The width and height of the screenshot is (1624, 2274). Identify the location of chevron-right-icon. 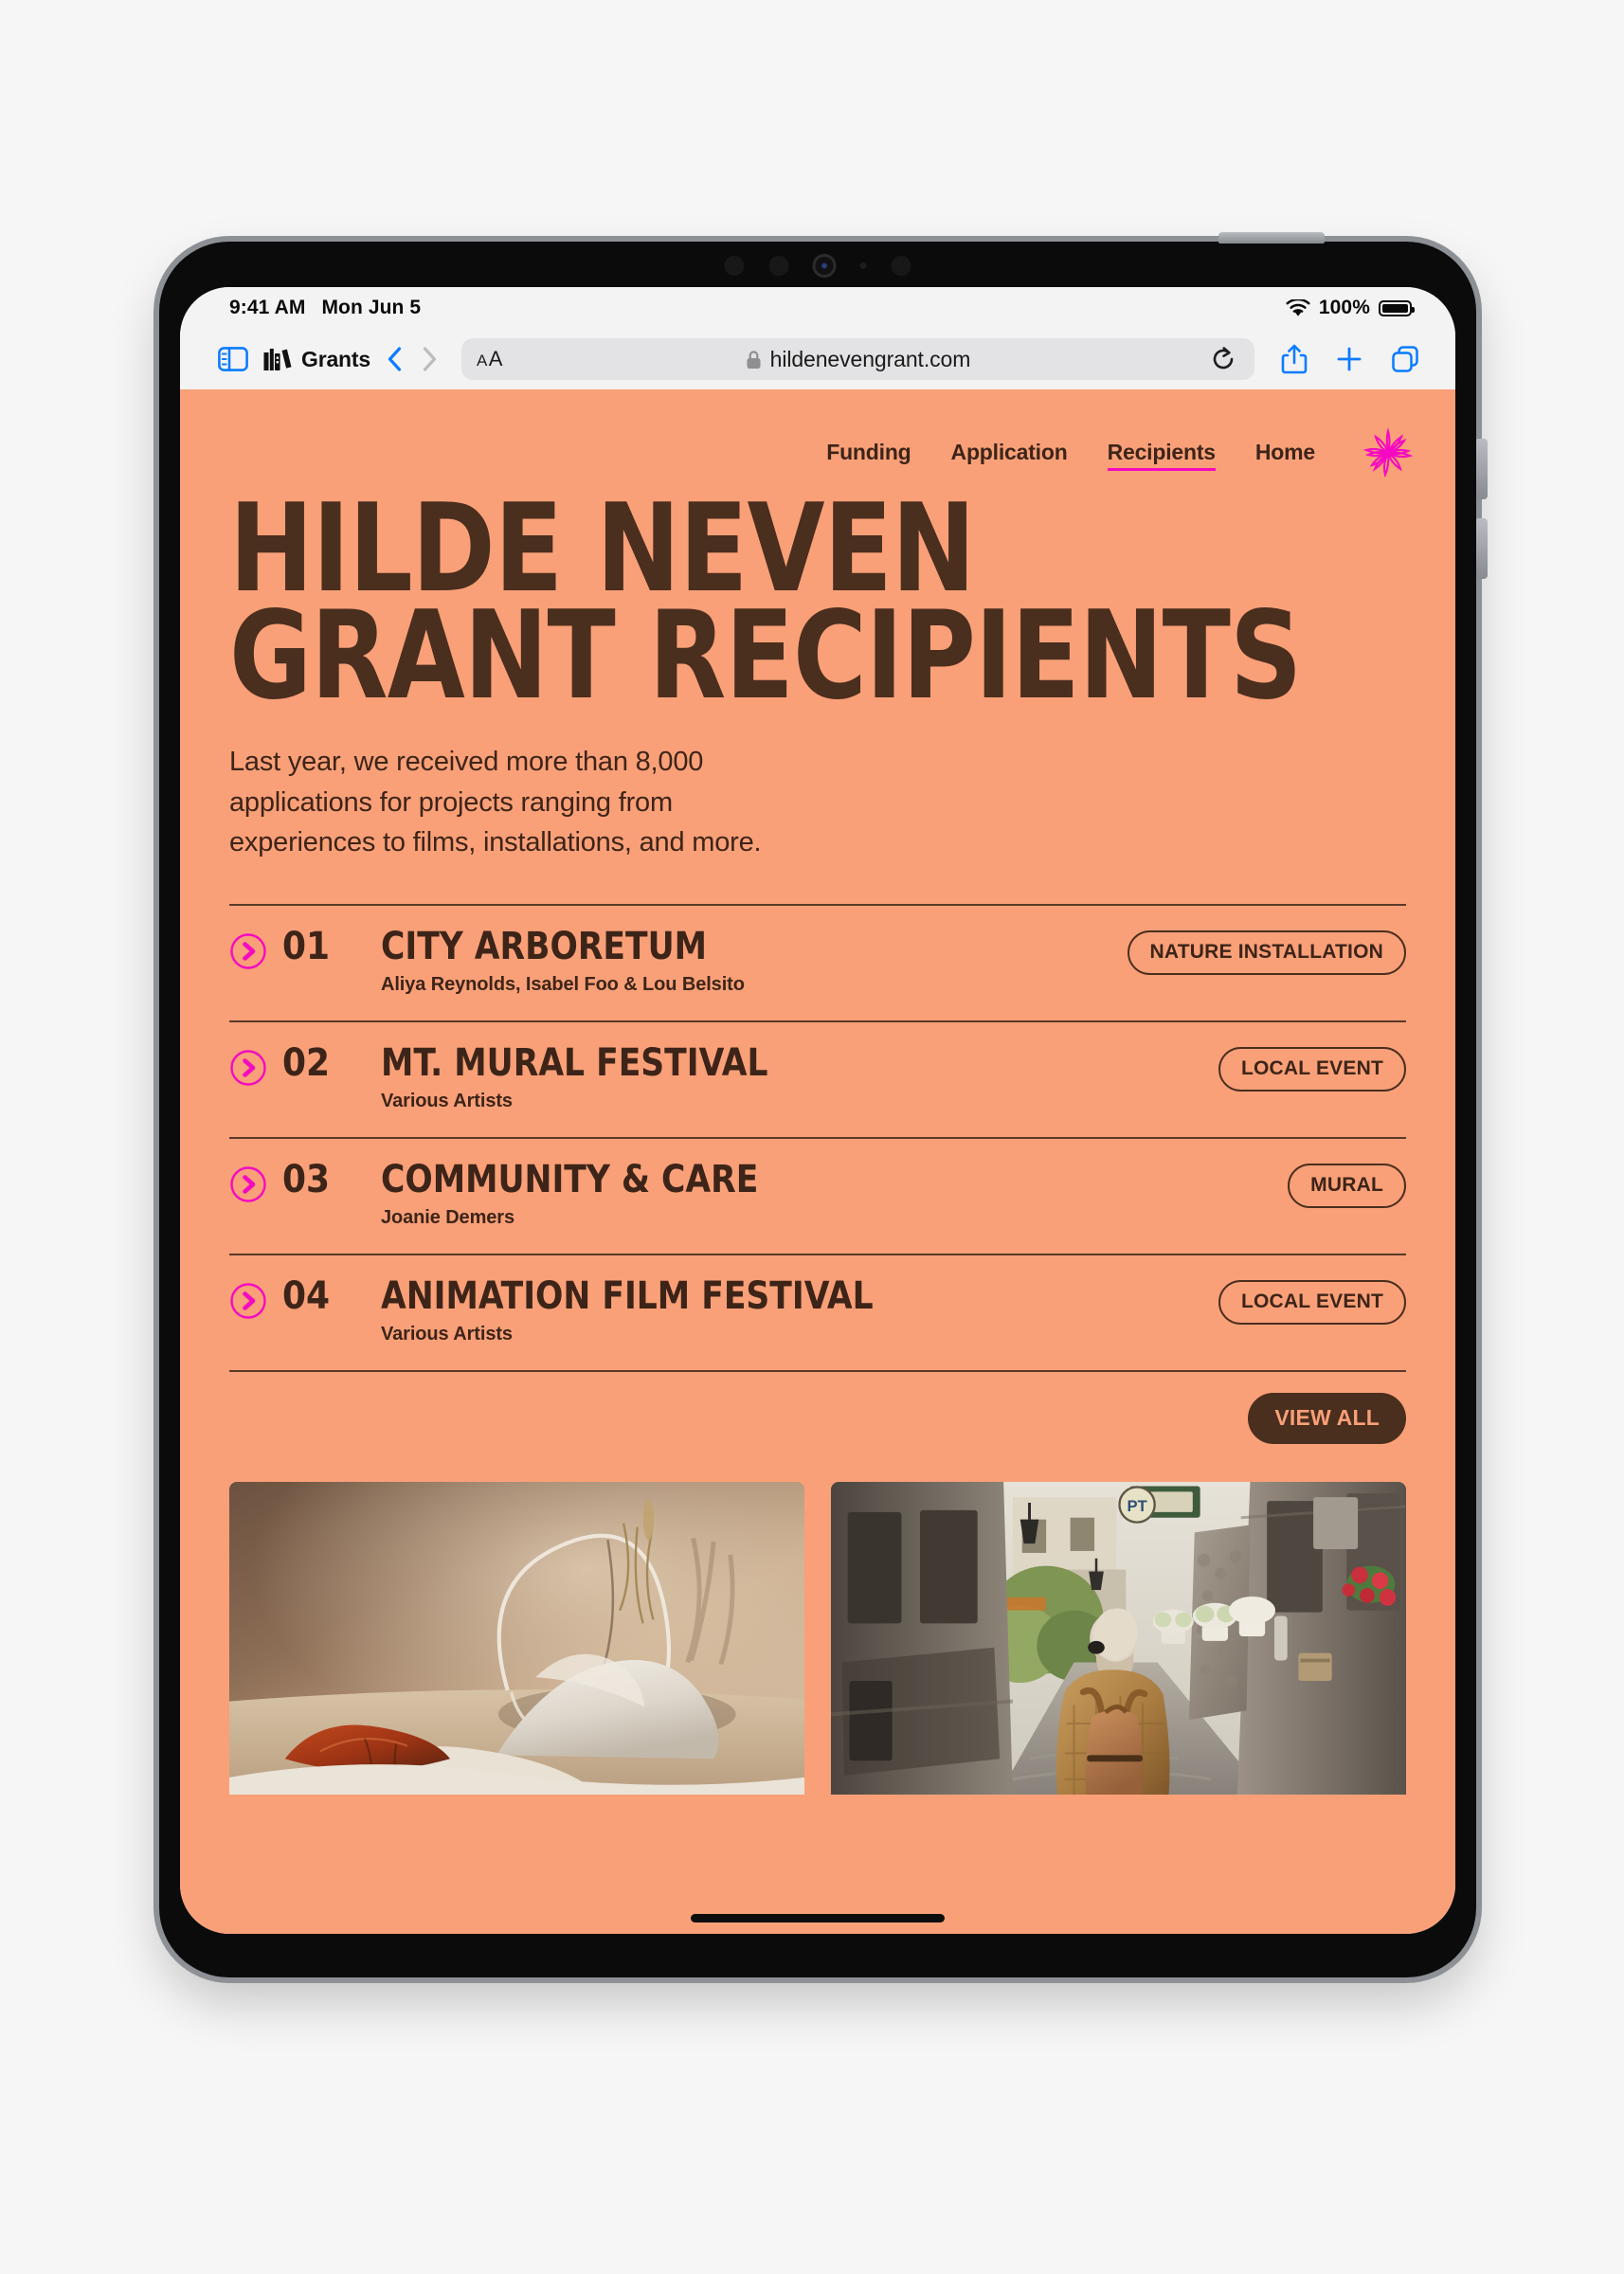
(430, 359).